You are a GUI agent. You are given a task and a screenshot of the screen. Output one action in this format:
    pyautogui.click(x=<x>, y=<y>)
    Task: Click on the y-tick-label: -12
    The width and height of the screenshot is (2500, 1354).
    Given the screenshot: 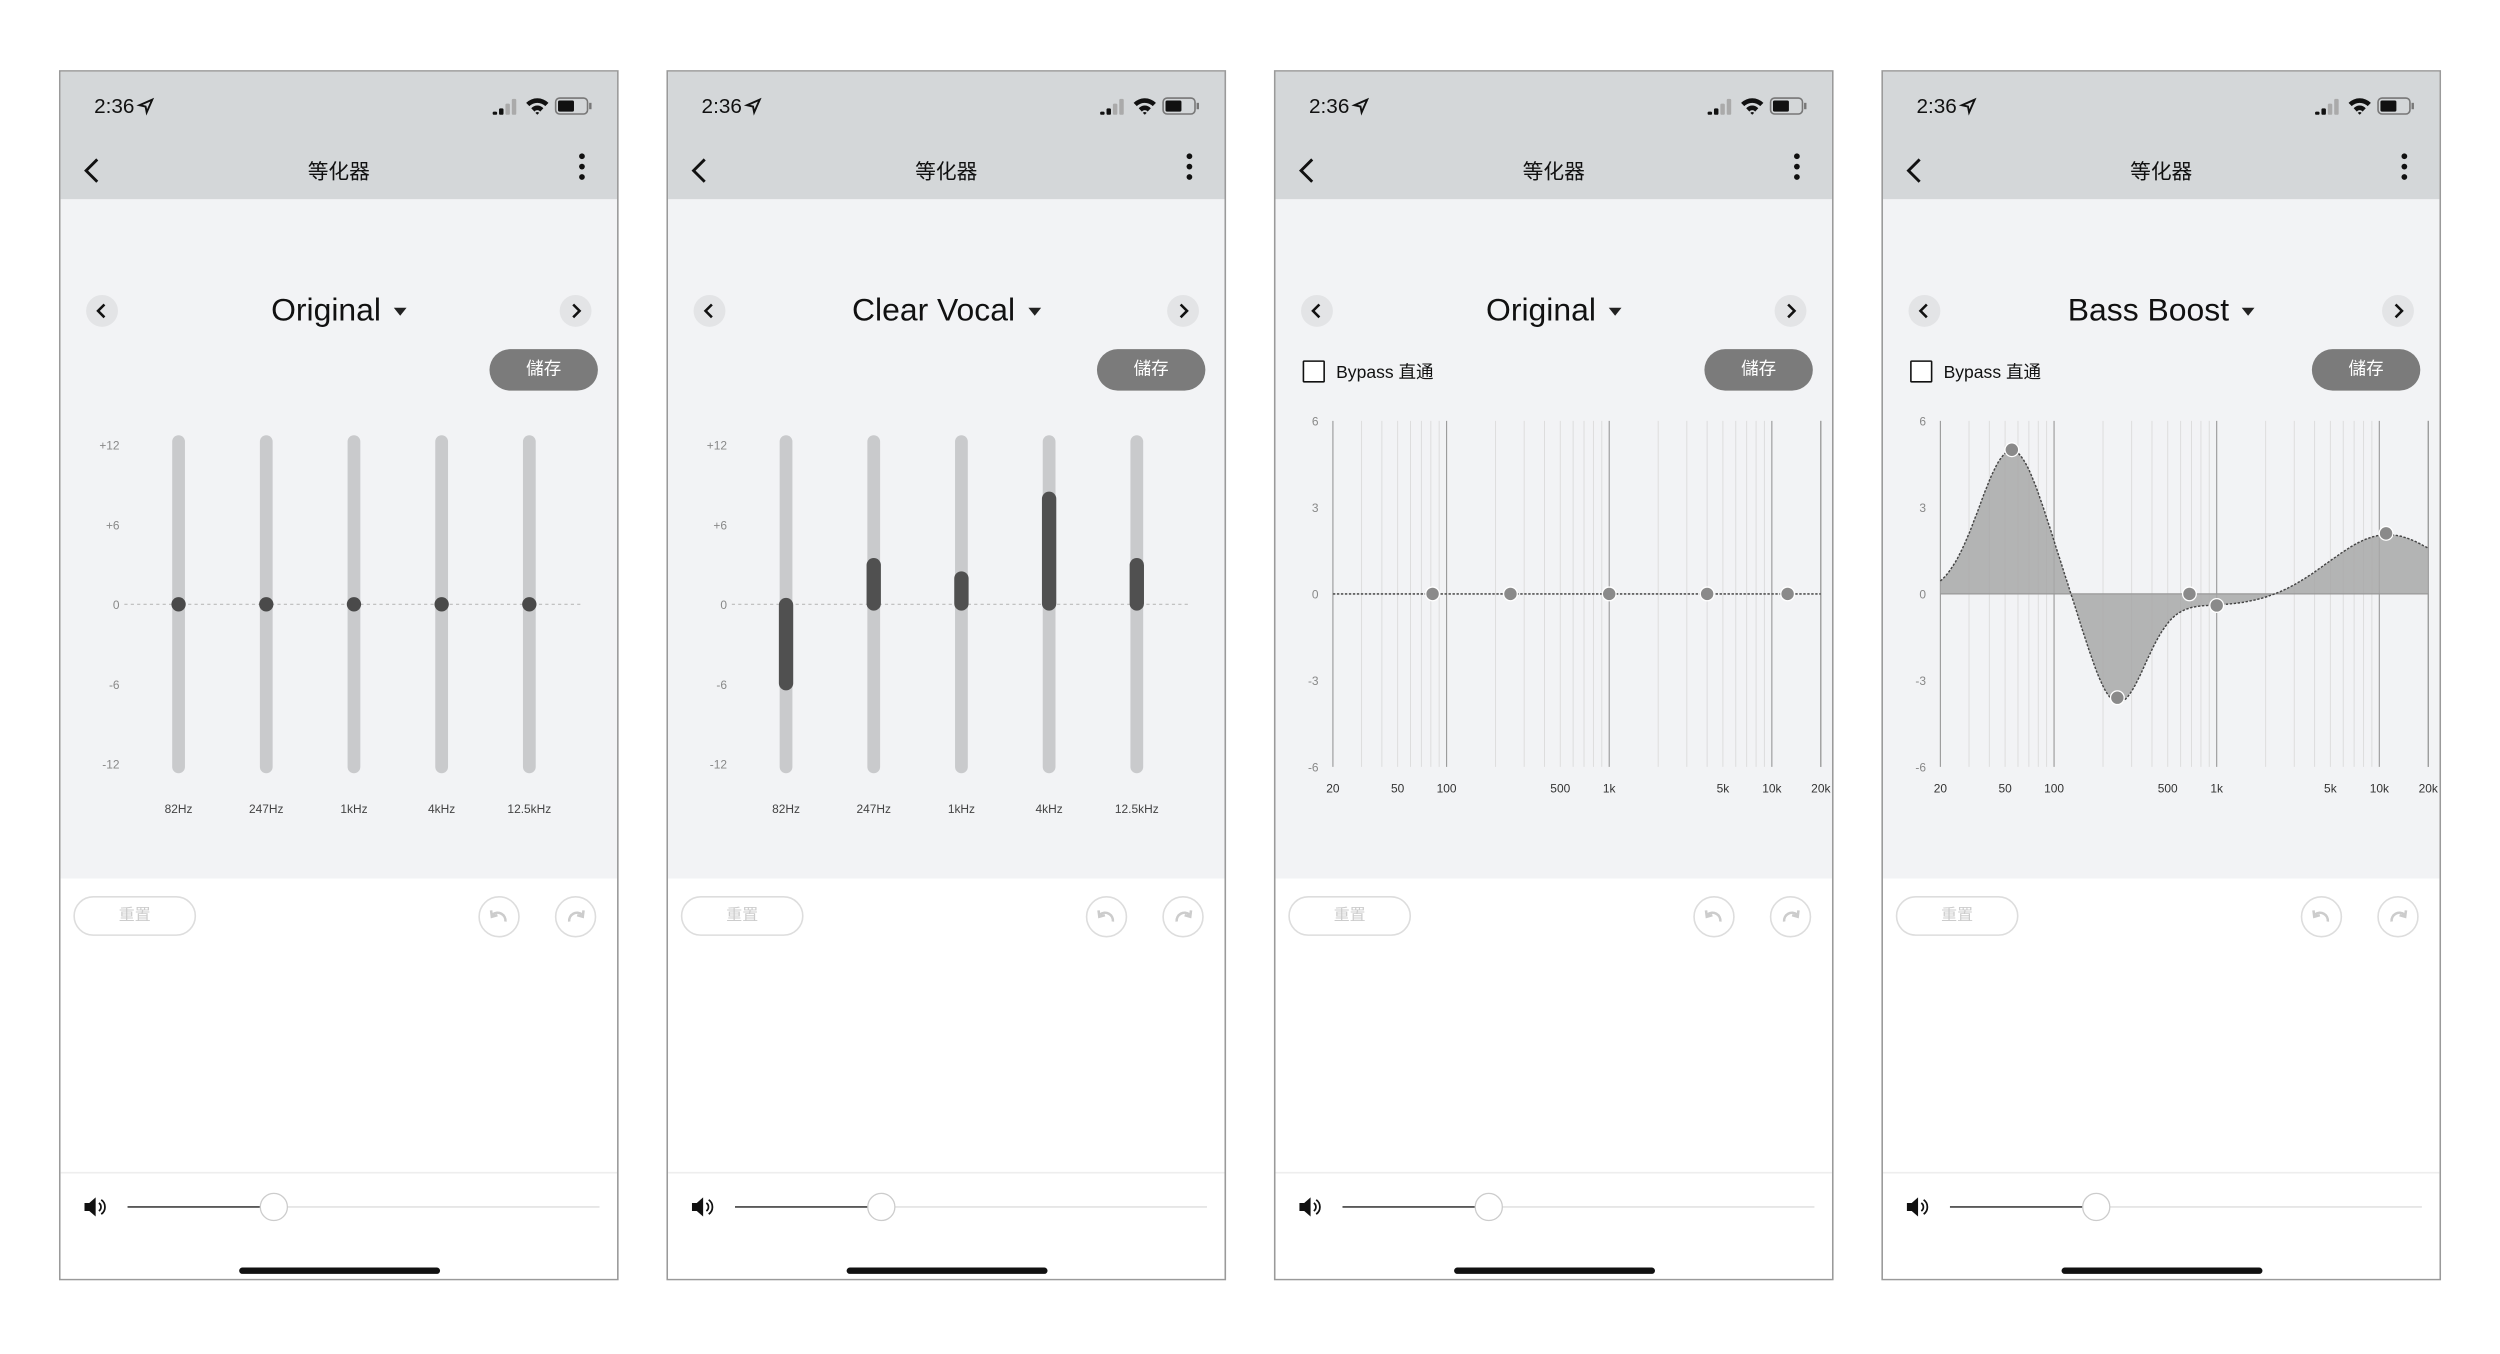 What is the action you would take?
    pyautogui.click(x=111, y=765)
    